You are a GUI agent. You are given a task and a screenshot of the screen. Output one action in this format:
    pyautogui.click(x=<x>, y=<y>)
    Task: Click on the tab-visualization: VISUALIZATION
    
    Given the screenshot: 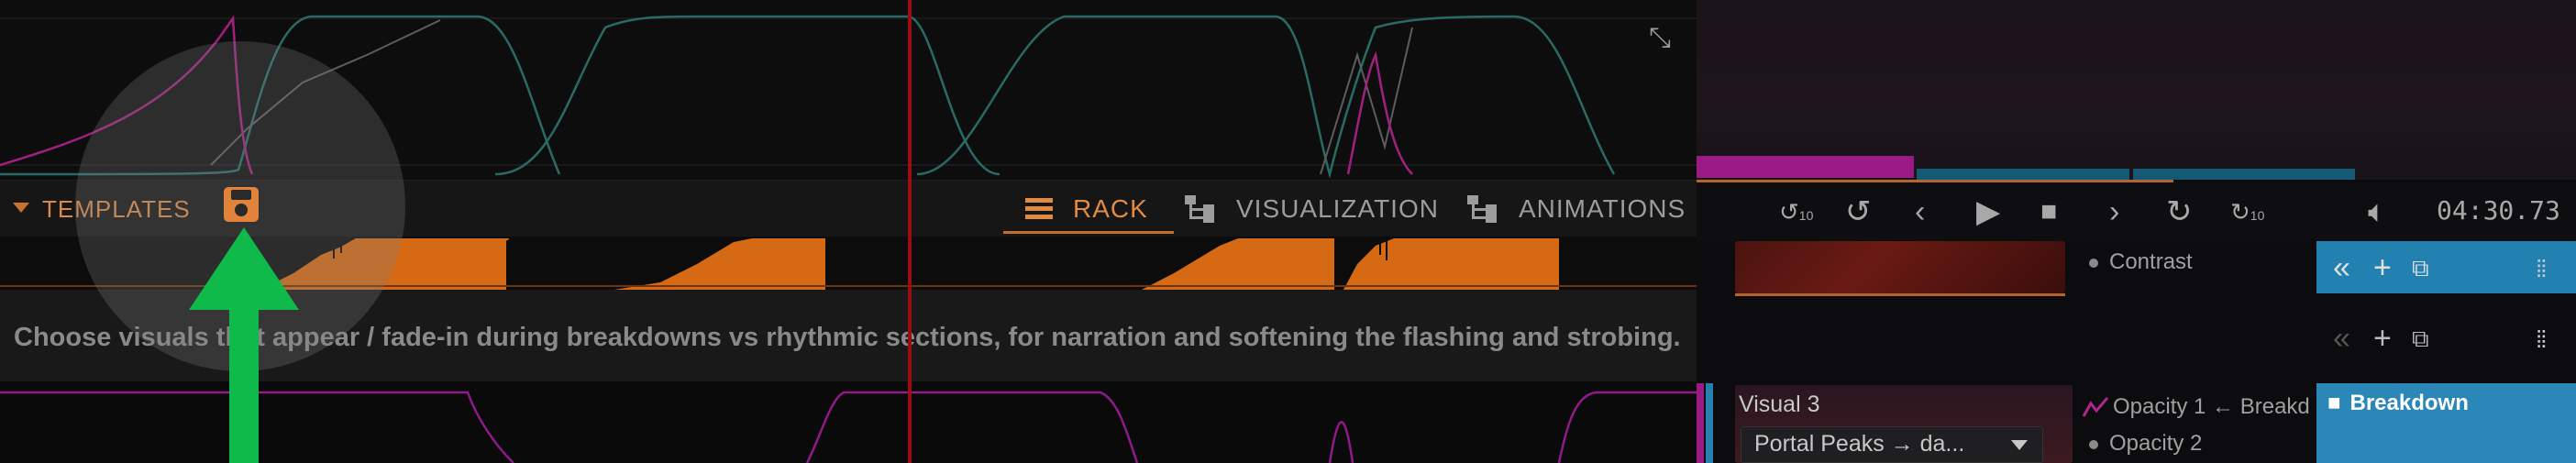 What is the action you would take?
    pyautogui.click(x=1312, y=209)
    